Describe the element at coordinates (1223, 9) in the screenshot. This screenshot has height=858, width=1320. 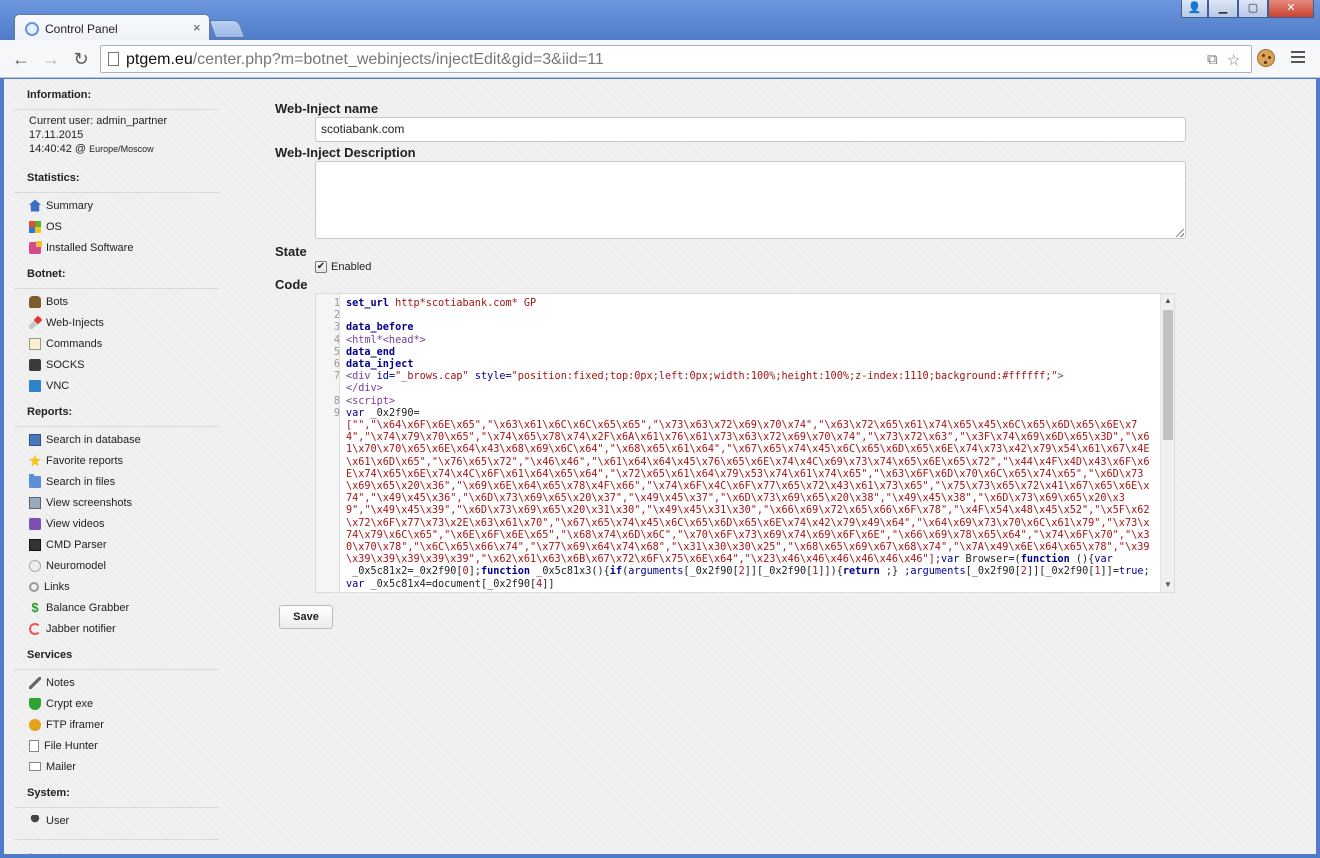
I see `minimize-button: ▁` at that location.